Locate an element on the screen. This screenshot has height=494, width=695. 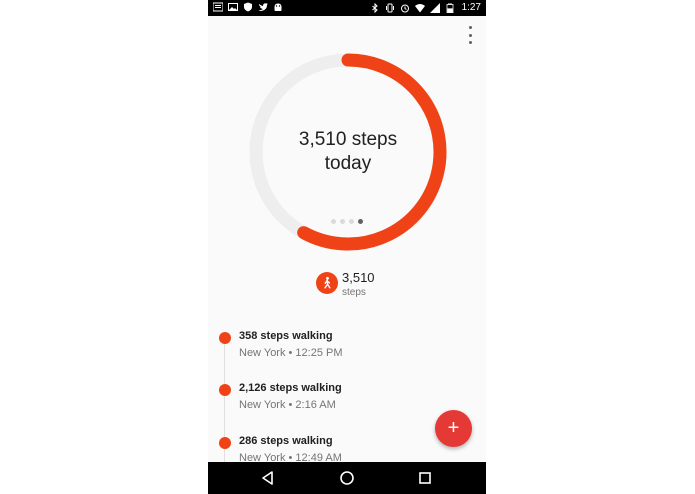
image-icon is located at coordinates (233, 7).